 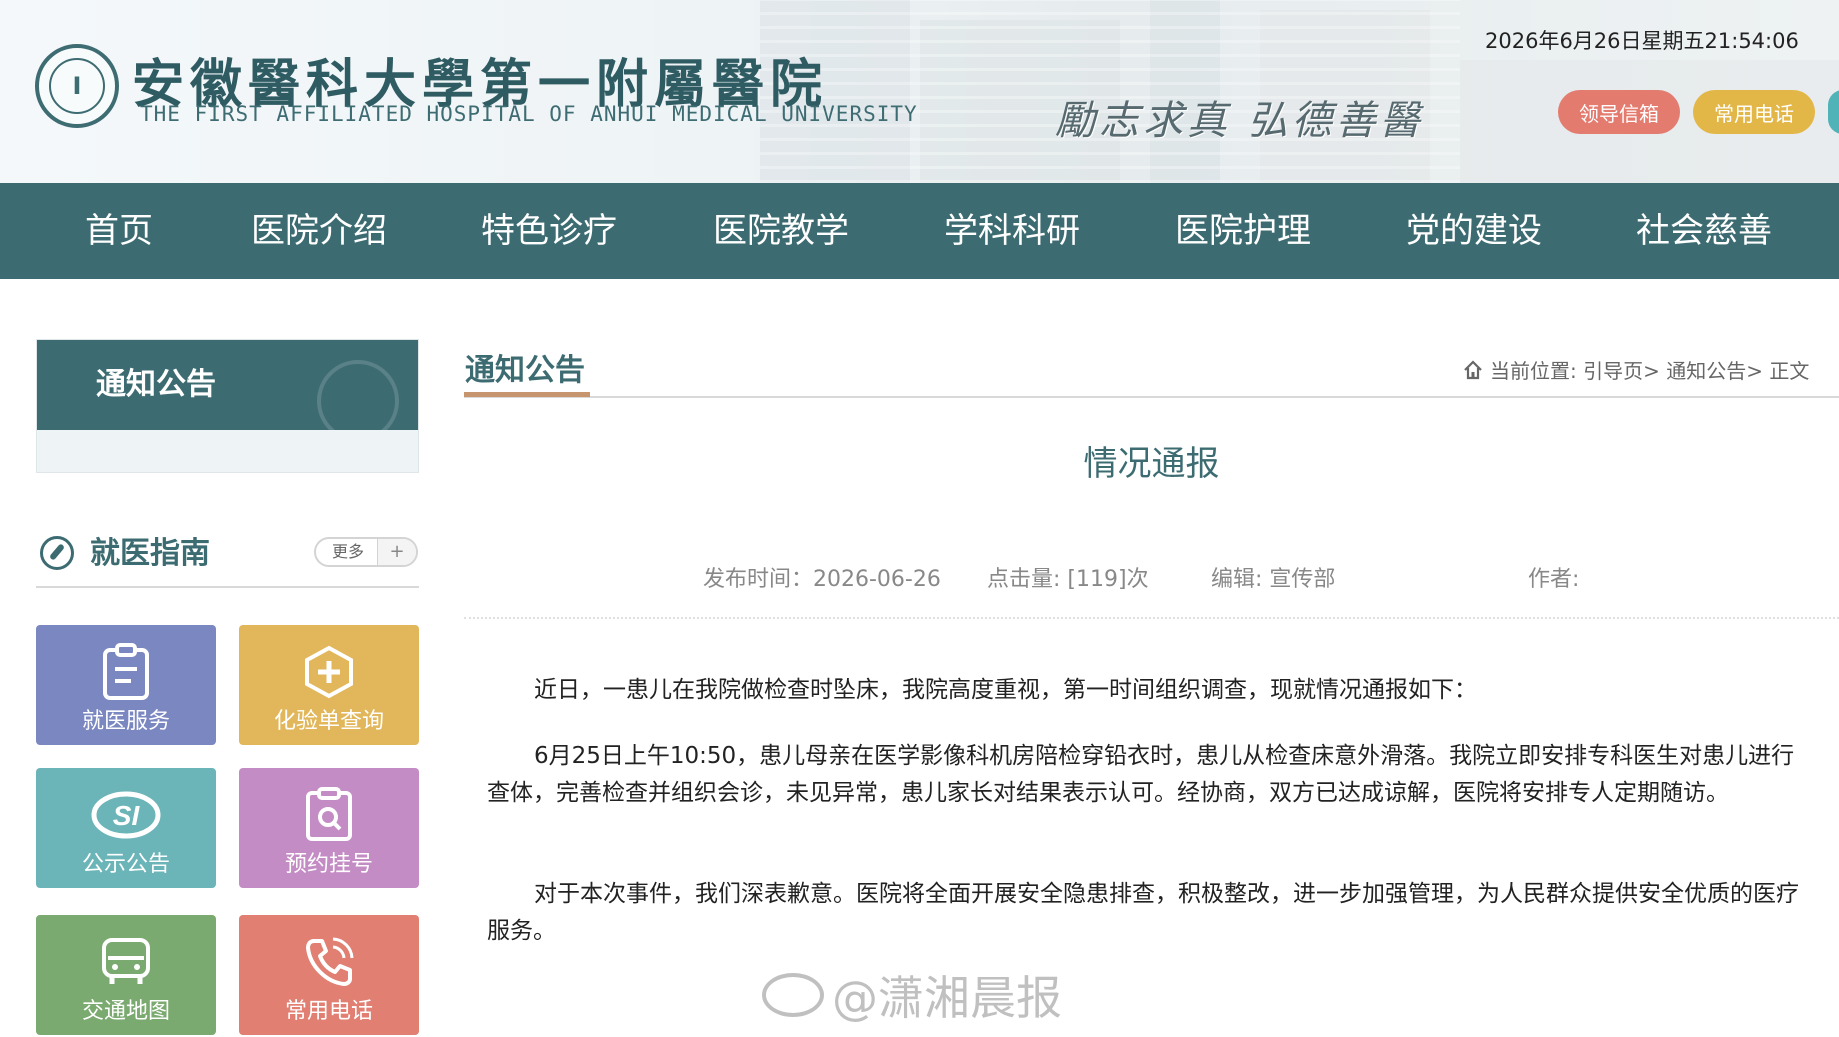 I want to click on click-count: 点击量: [119]次, so click(x=1068, y=579).